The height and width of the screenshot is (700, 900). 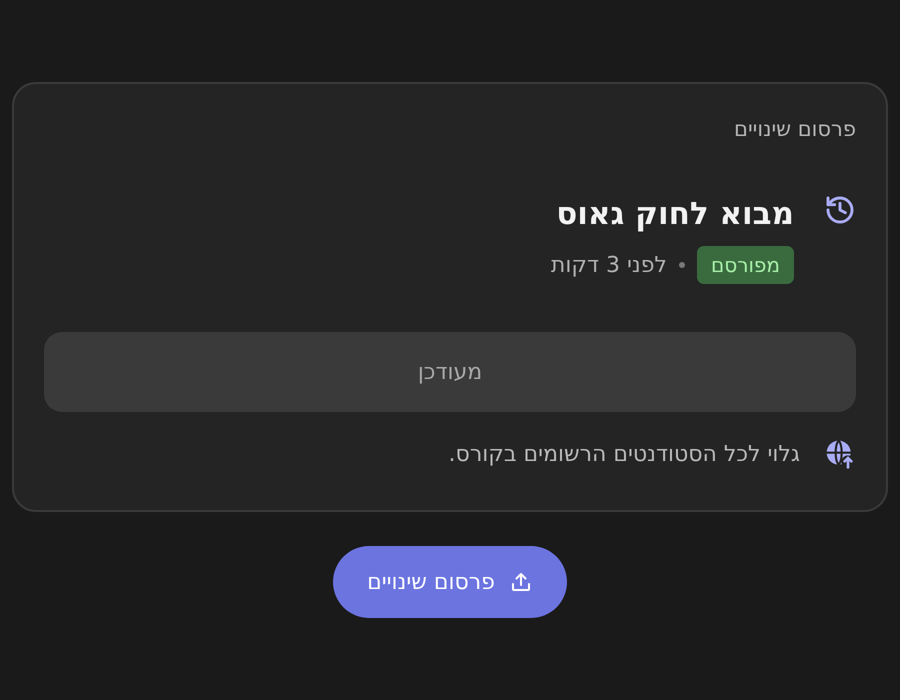 What do you see at coordinates (450, 582) in the screenshot?
I see `publish-button: פרסום שינויים` at bounding box center [450, 582].